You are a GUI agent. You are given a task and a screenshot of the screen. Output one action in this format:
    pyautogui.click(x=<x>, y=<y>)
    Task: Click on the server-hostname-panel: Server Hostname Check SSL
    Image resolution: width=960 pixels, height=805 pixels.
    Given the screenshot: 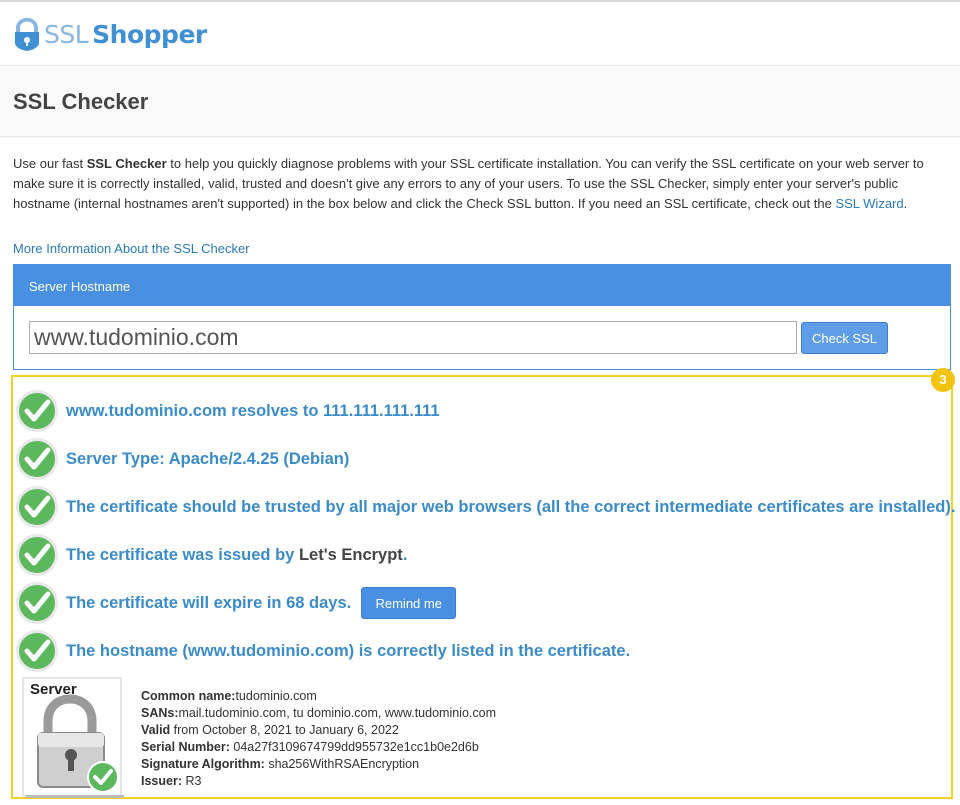 What is the action you would take?
    pyautogui.click(x=482, y=317)
    